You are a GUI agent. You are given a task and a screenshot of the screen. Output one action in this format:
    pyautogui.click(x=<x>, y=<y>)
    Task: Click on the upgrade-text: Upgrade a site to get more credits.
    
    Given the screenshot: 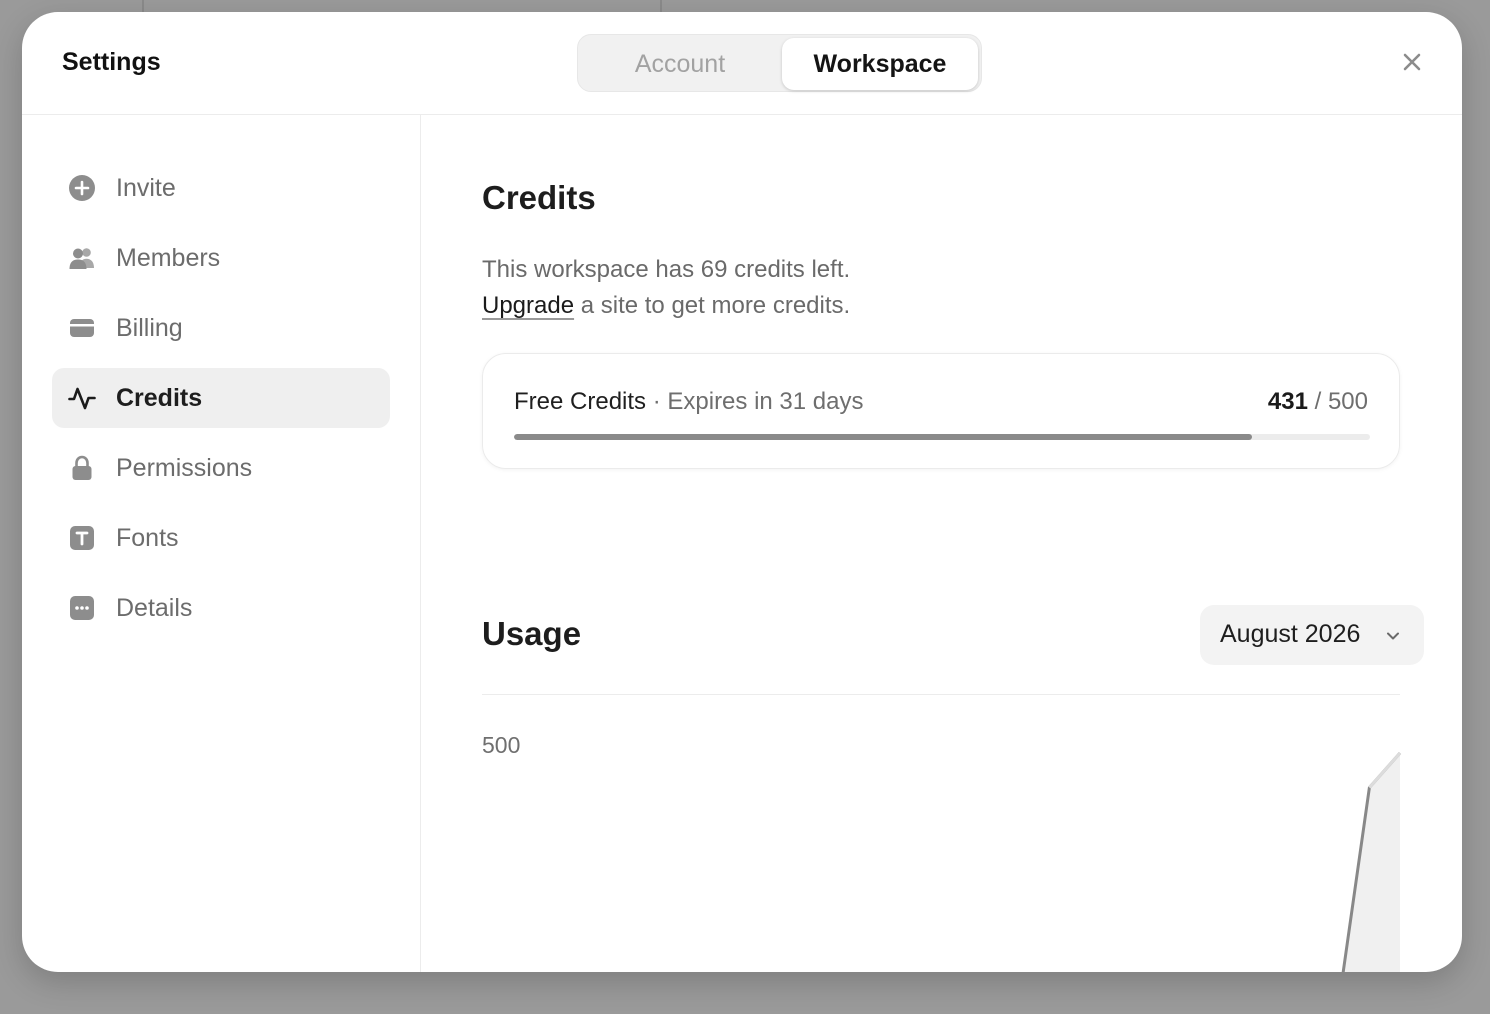 What is the action you would take?
    pyautogui.click(x=666, y=306)
    